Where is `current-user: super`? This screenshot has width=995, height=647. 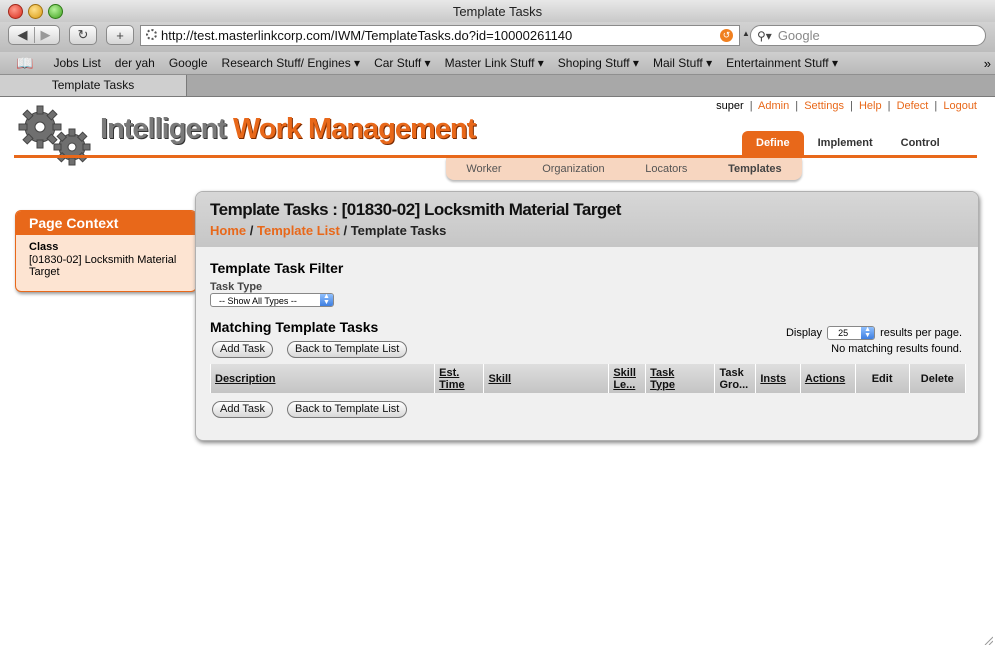
current-user: super is located at coordinates (730, 106).